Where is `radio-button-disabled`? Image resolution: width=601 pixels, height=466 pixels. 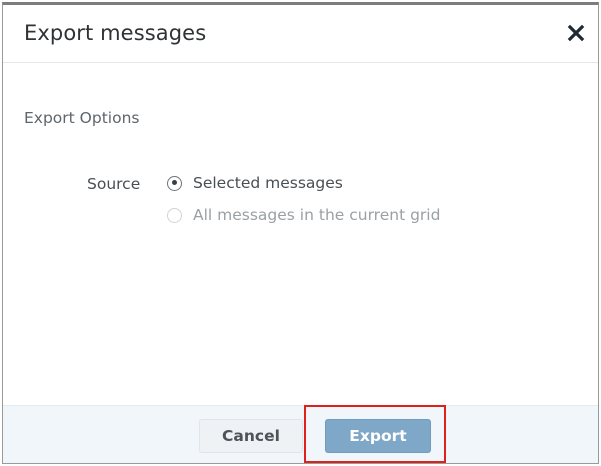 radio-button-disabled is located at coordinates (174, 215).